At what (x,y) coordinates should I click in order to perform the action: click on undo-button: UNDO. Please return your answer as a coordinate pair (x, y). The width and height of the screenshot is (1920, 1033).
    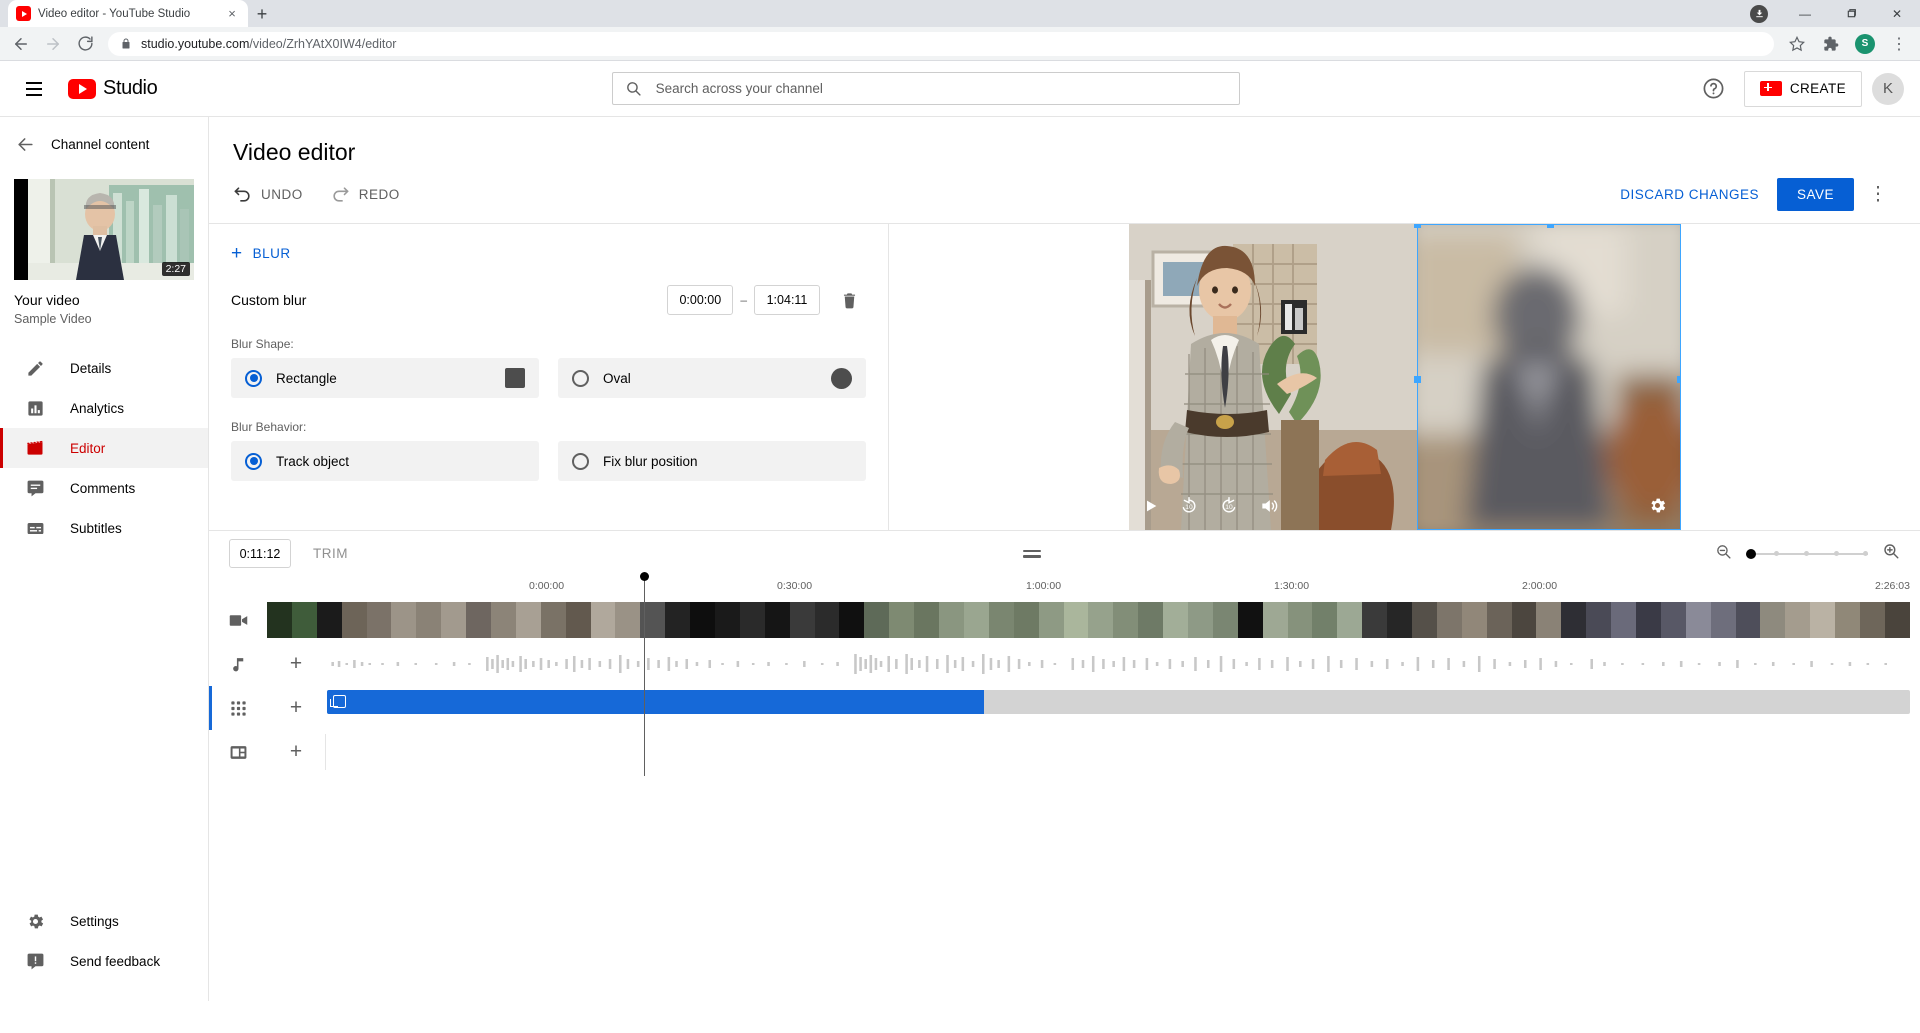
    Looking at the image, I should click on (268, 194).